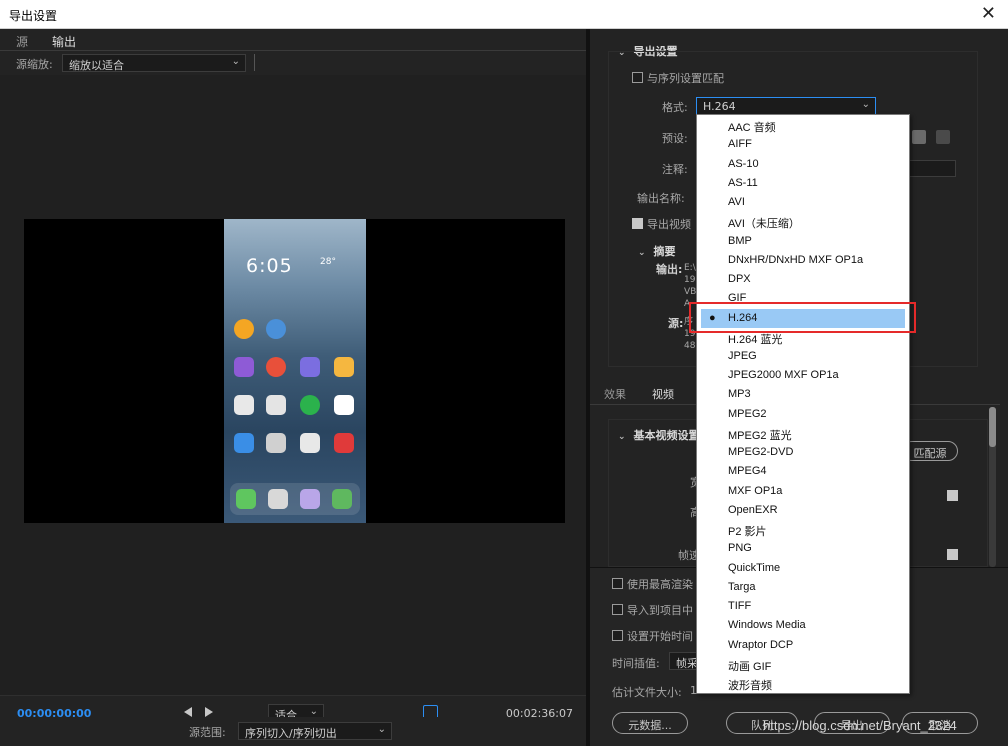 Image resolution: width=1008 pixels, height=746 pixels. I want to click on import-preset-icon, so click(919, 137).